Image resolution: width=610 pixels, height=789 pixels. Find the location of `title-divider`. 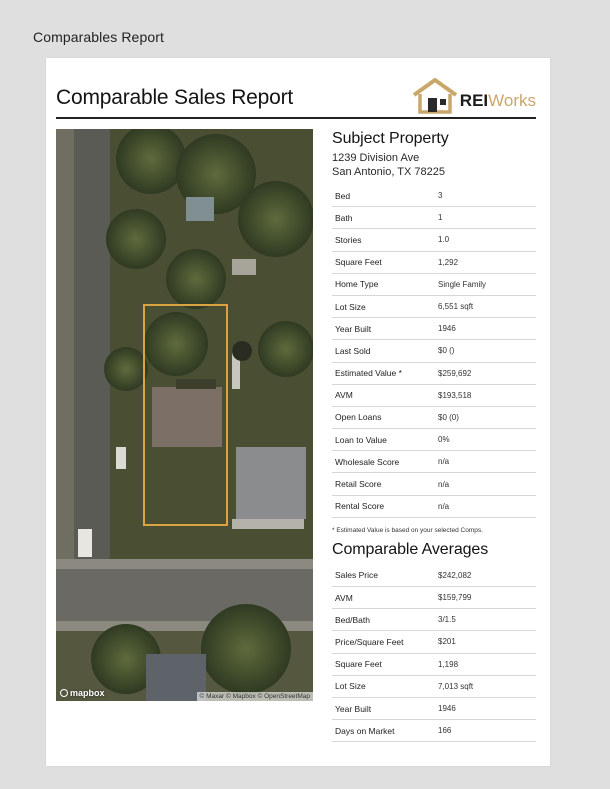

title-divider is located at coordinates (296, 118).